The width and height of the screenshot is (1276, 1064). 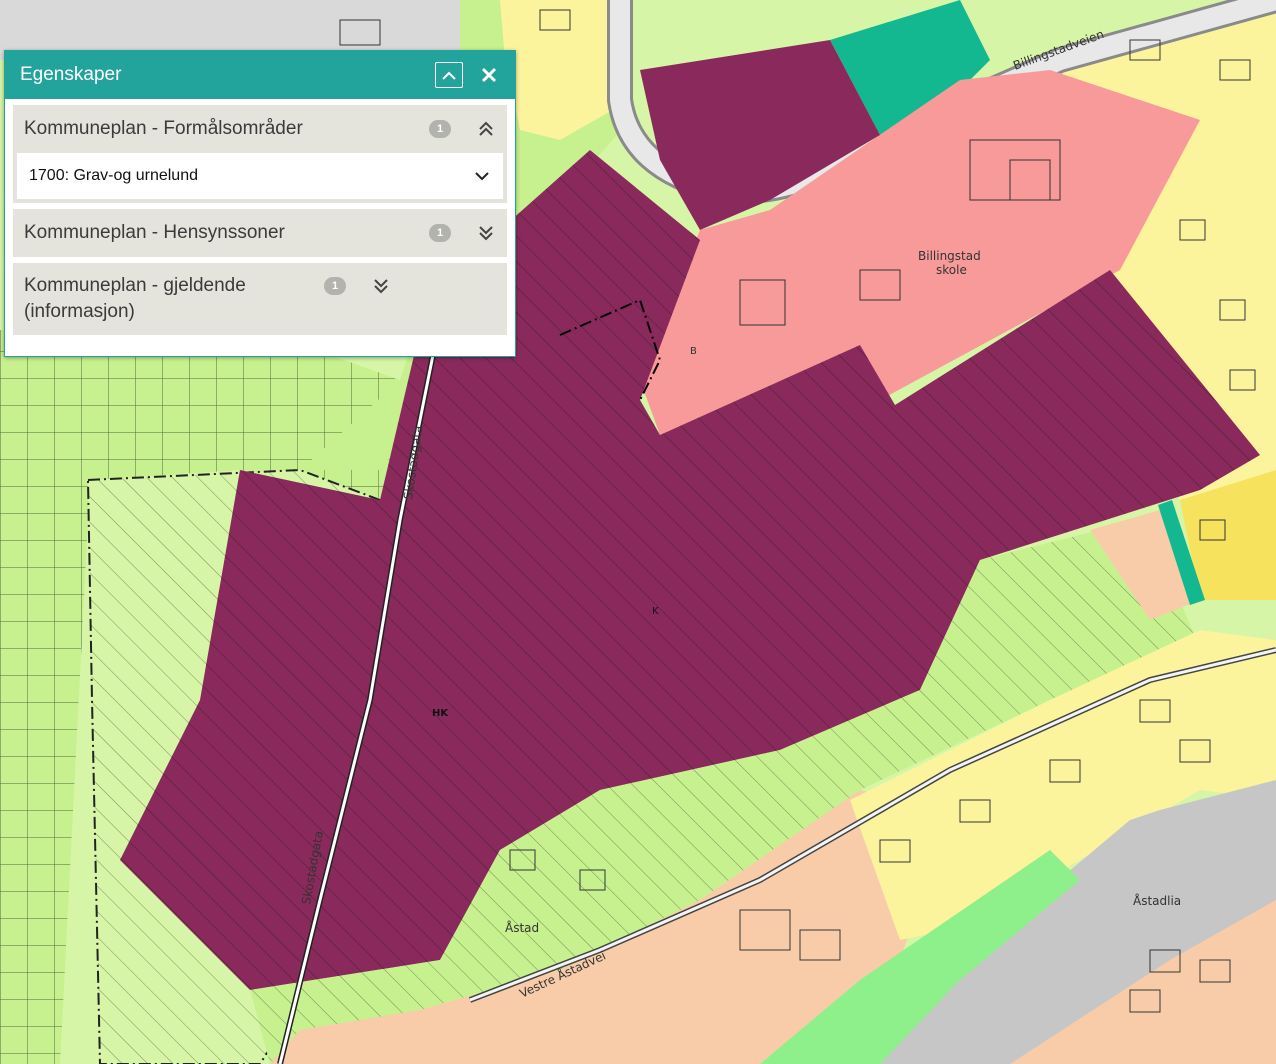 What do you see at coordinates (113, 175) in the screenshot?
I see `item-label: 1700: Grav-og urnelund` at bounding box center [113, 175].